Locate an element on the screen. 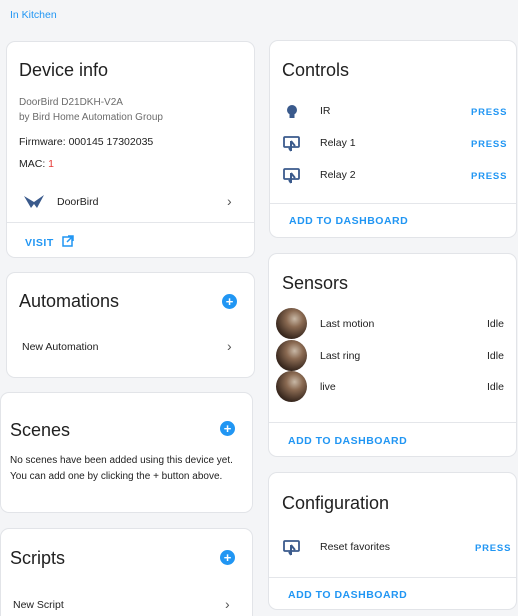 The width and height of the screenshot is (518, 616). device-firmware: Firmware: 000145 17302035 is located at coordinates (86, 142).